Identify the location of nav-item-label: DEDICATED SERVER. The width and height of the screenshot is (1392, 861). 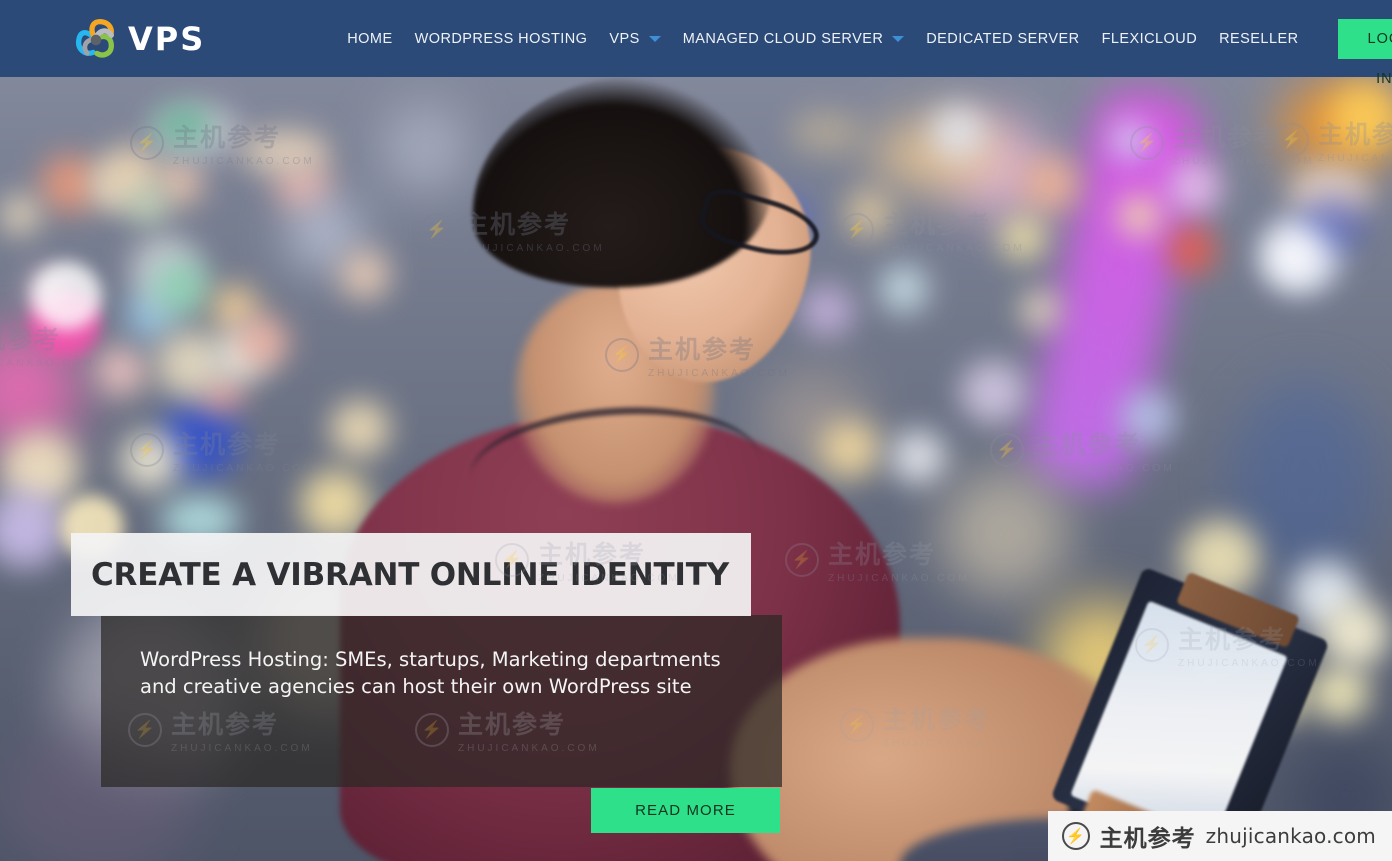
(1003, 38).